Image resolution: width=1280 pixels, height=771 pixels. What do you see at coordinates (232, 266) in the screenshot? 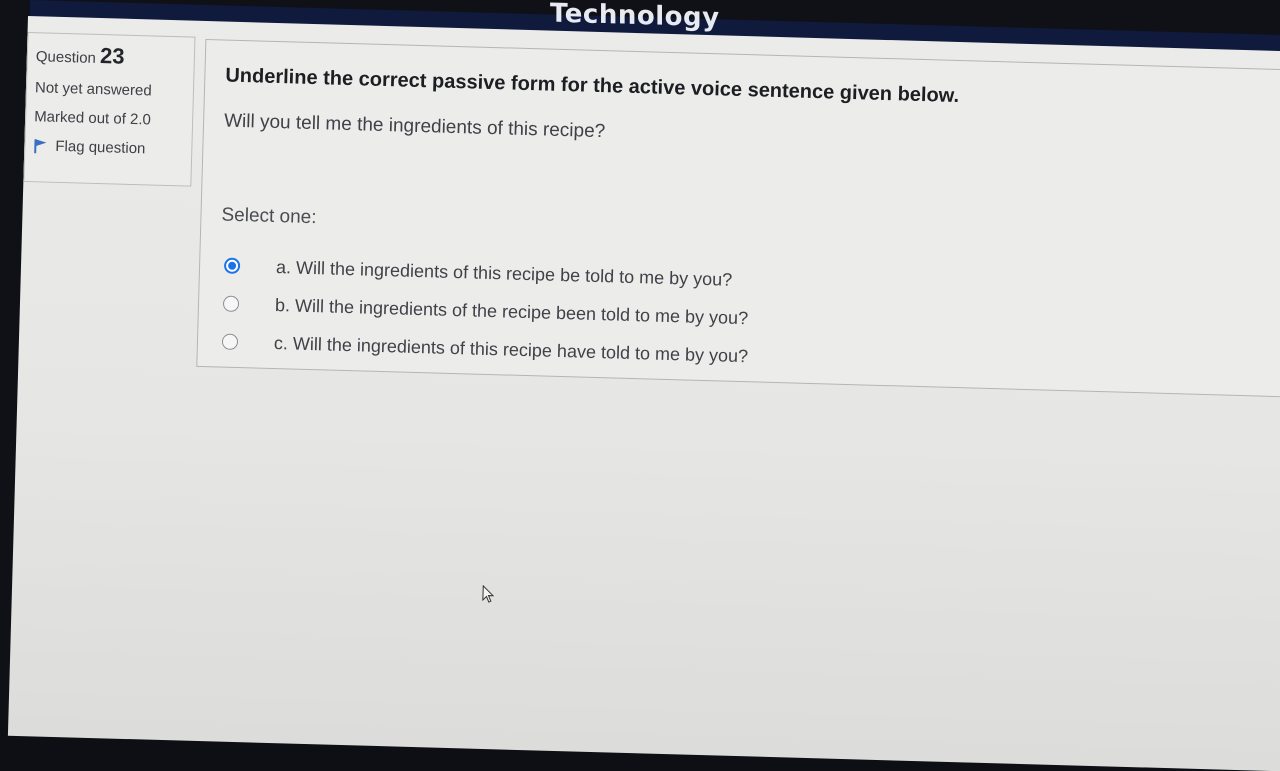
I see `radio-button-a` at bounding box center [232, 266].